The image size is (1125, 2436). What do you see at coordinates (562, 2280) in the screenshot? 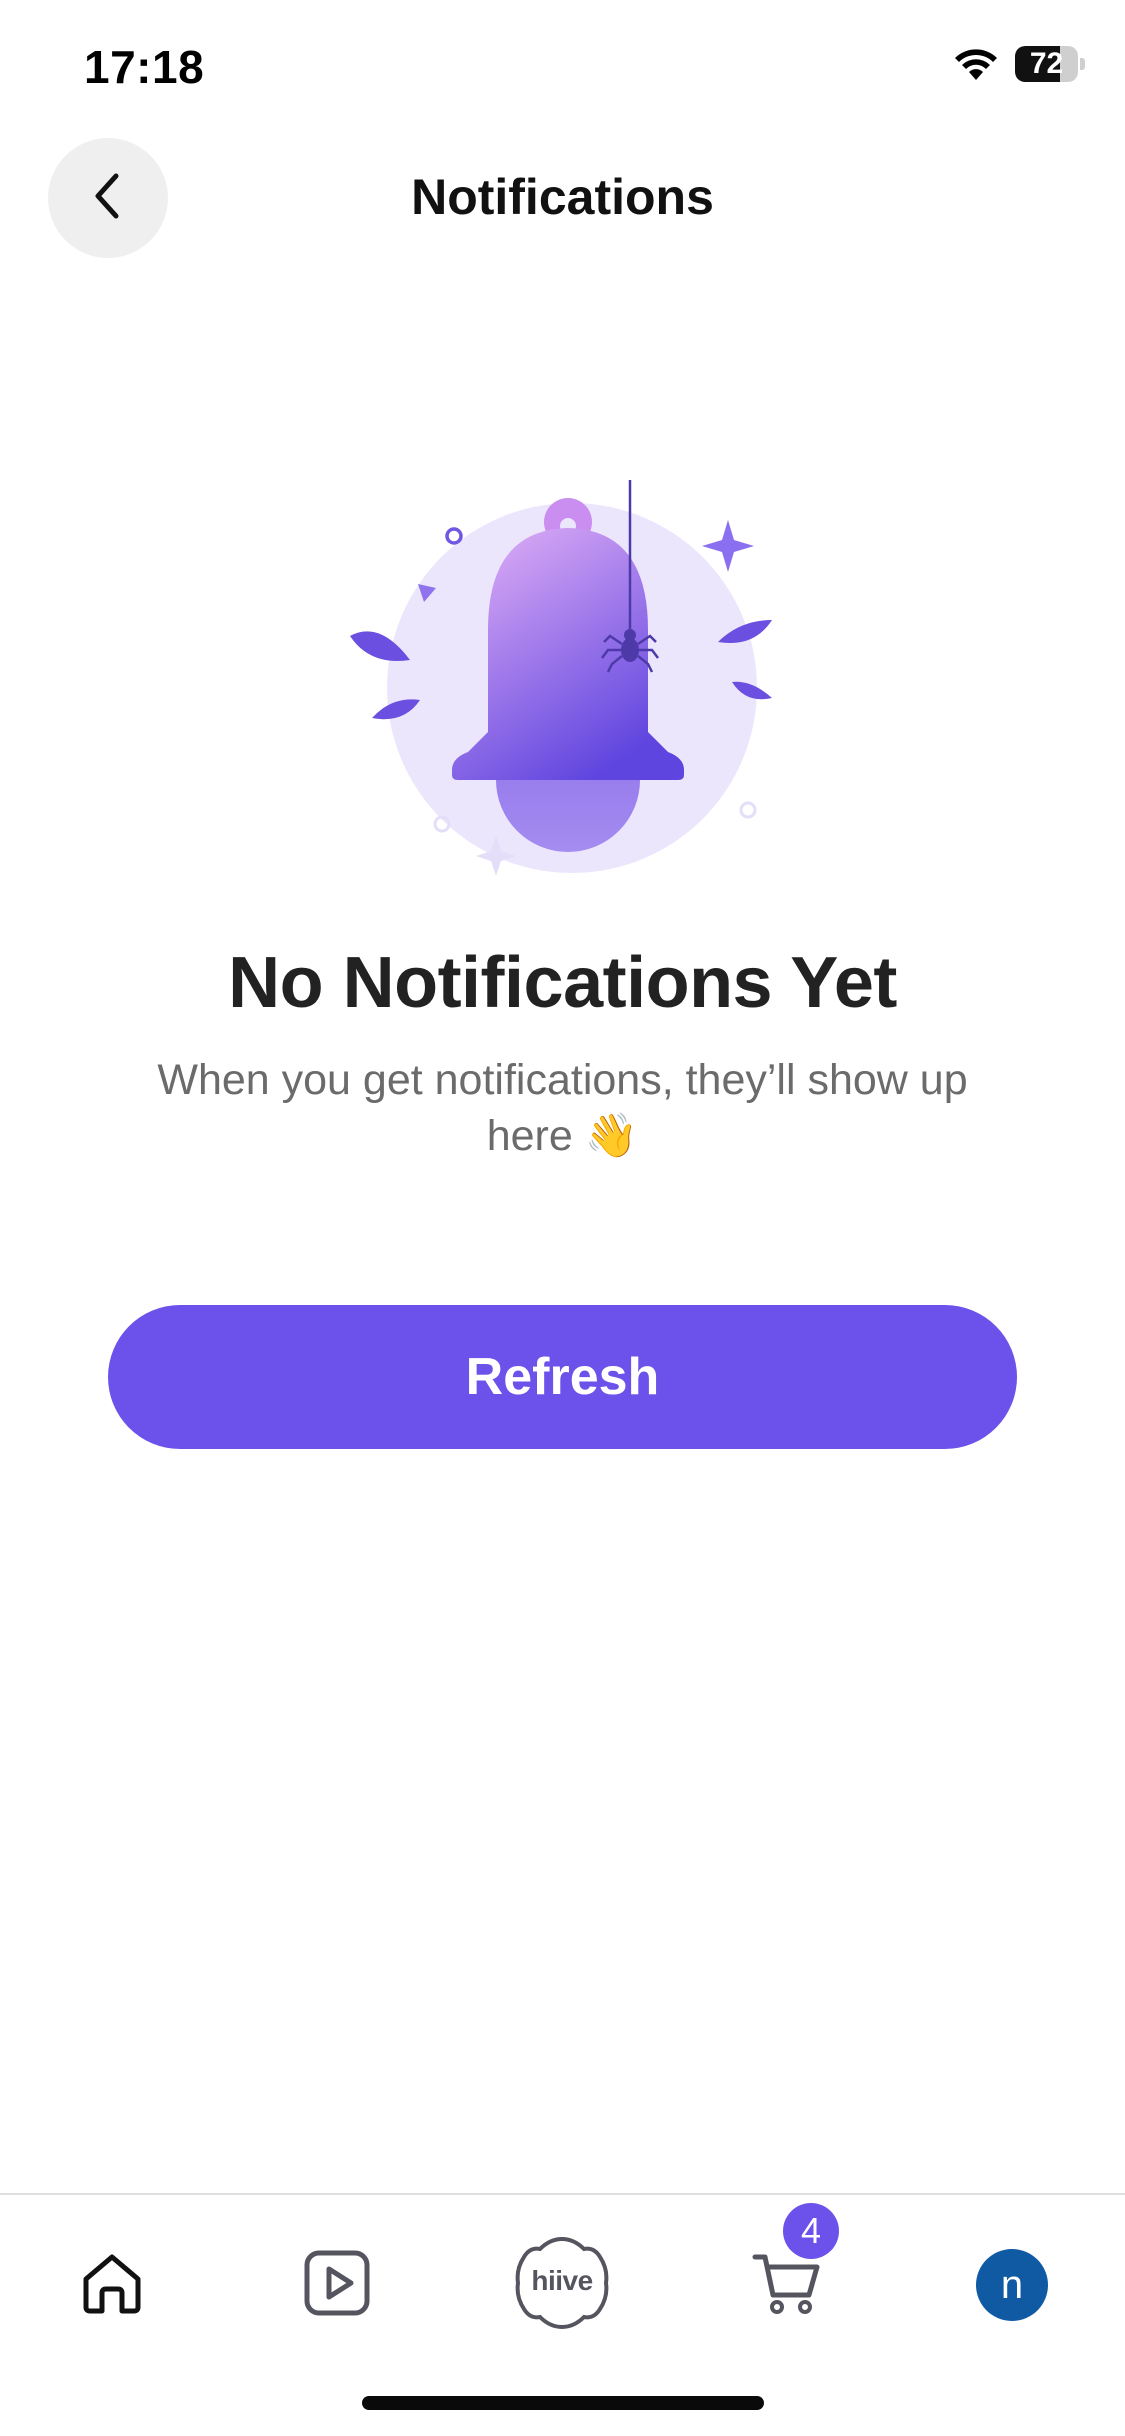
I see `hiive-logo-text: hiive` at bounding box center [562, 2280].